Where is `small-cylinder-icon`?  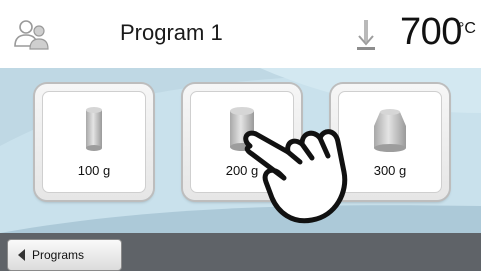 small-cylinder-icon is located at coordinates (94, 129).